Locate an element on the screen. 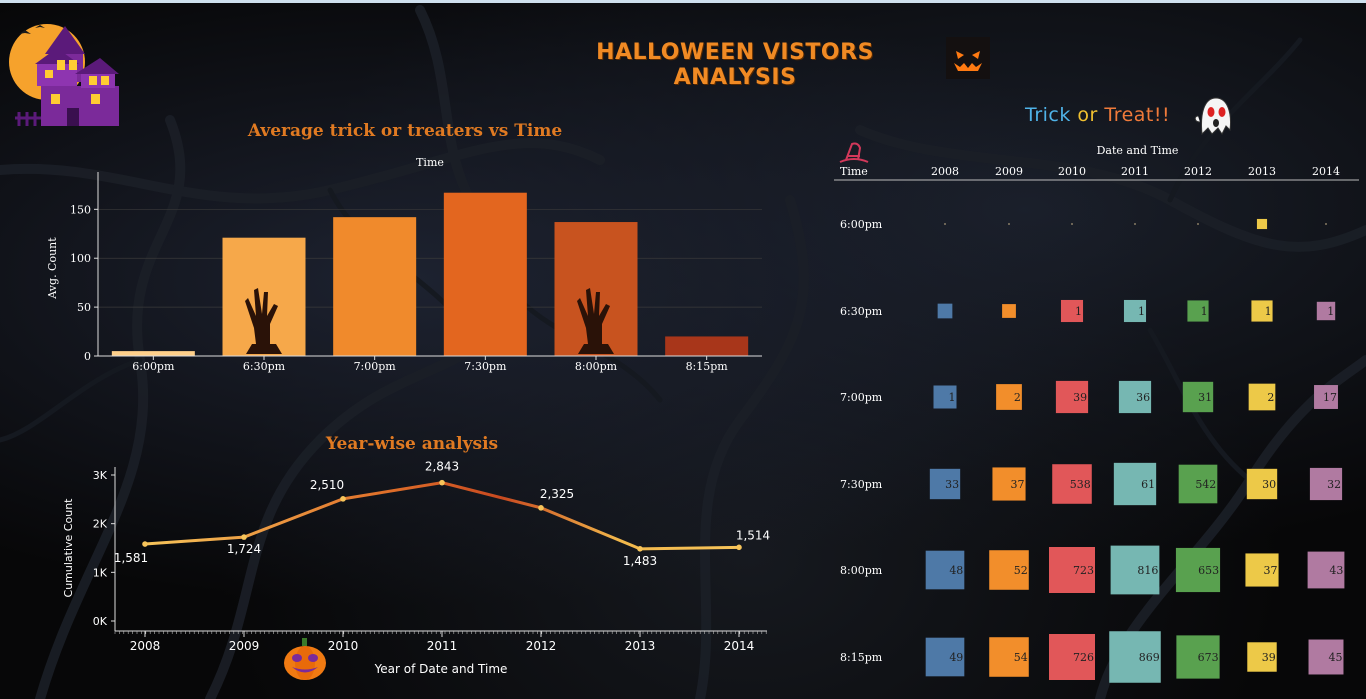 This screenshot has width=1366, height=699. heatmap-cell-label: 36 is located at coordinates (1143, 397).